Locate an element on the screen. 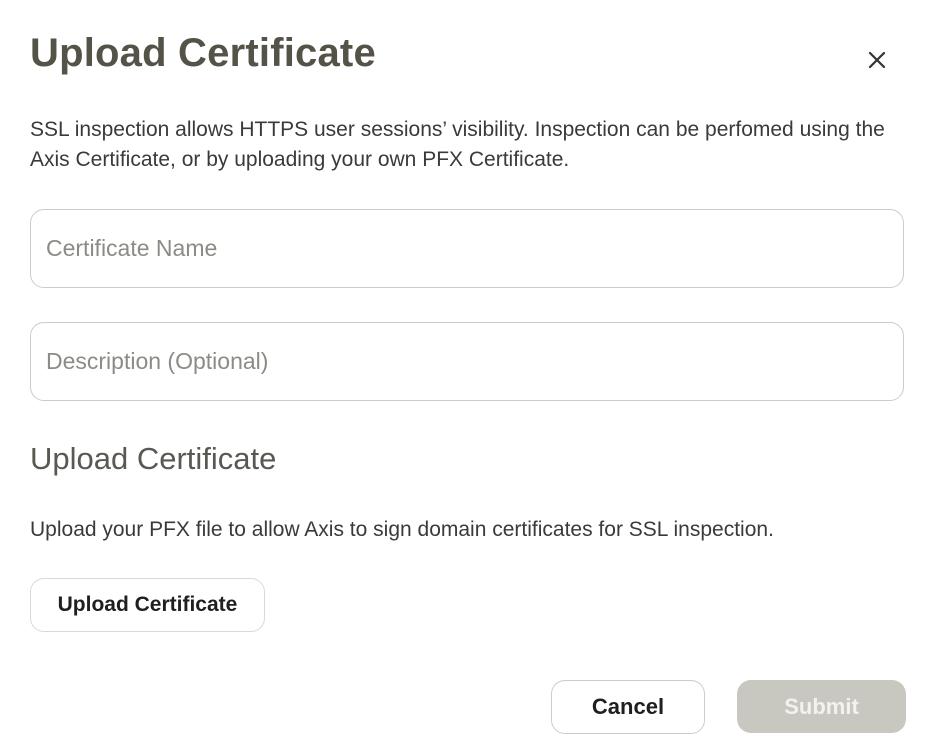 Image resolution: width=936 pixels, height=750 pixels. upload-certificate-button: Upload Certificate is located at coordinates (147, 605).